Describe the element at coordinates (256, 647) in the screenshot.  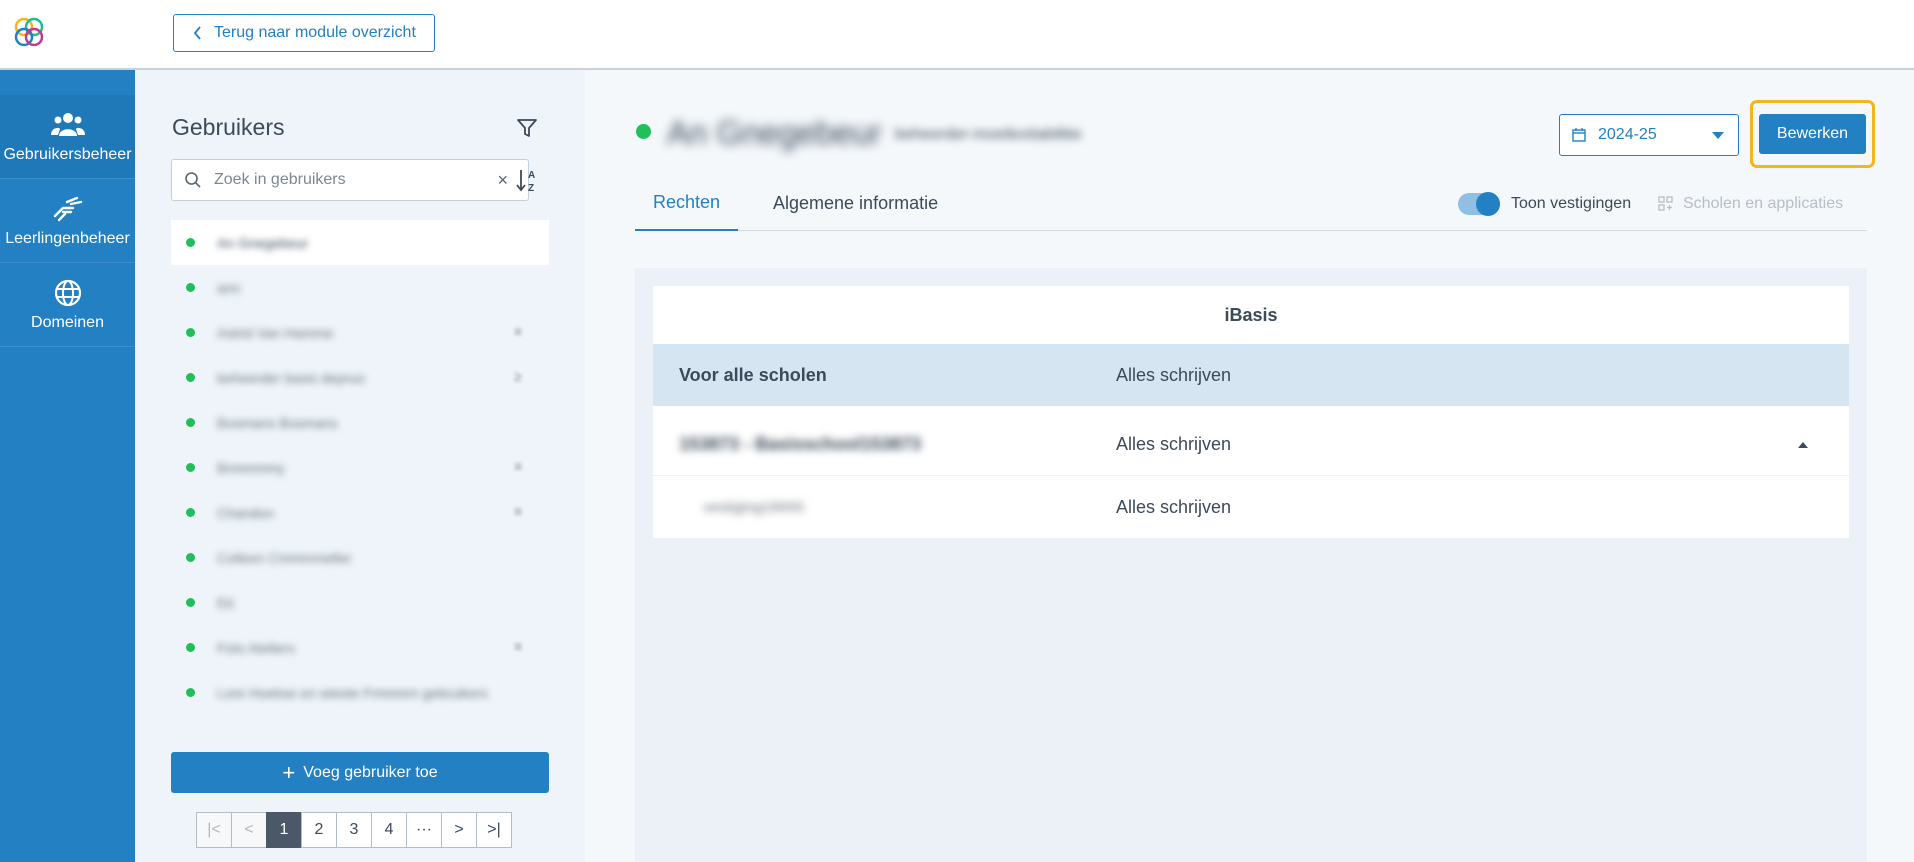
I see `user-name: Foto Ateliers` at that location.